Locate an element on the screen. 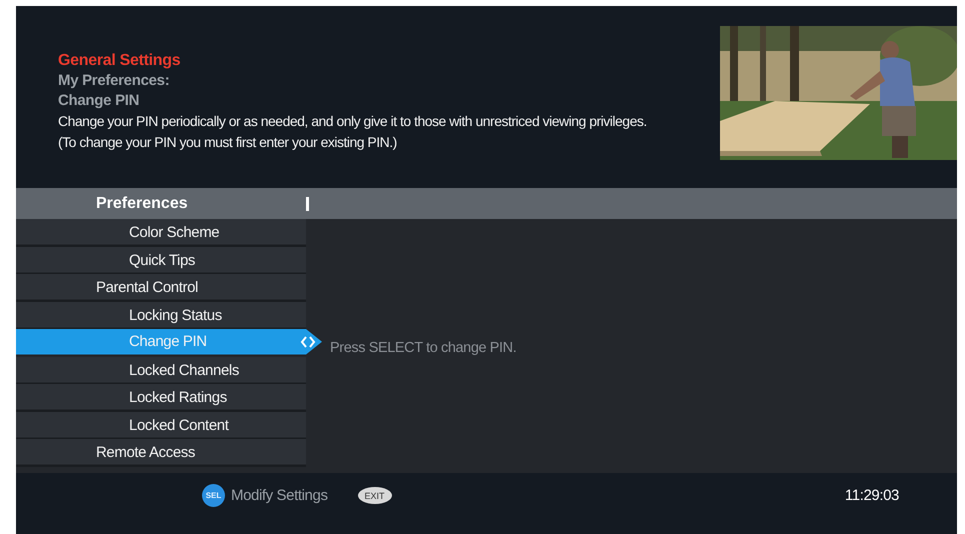 This screenshot has height=534, width=965. clock-text: 11:29:03 is located at coordinates (871, 496).